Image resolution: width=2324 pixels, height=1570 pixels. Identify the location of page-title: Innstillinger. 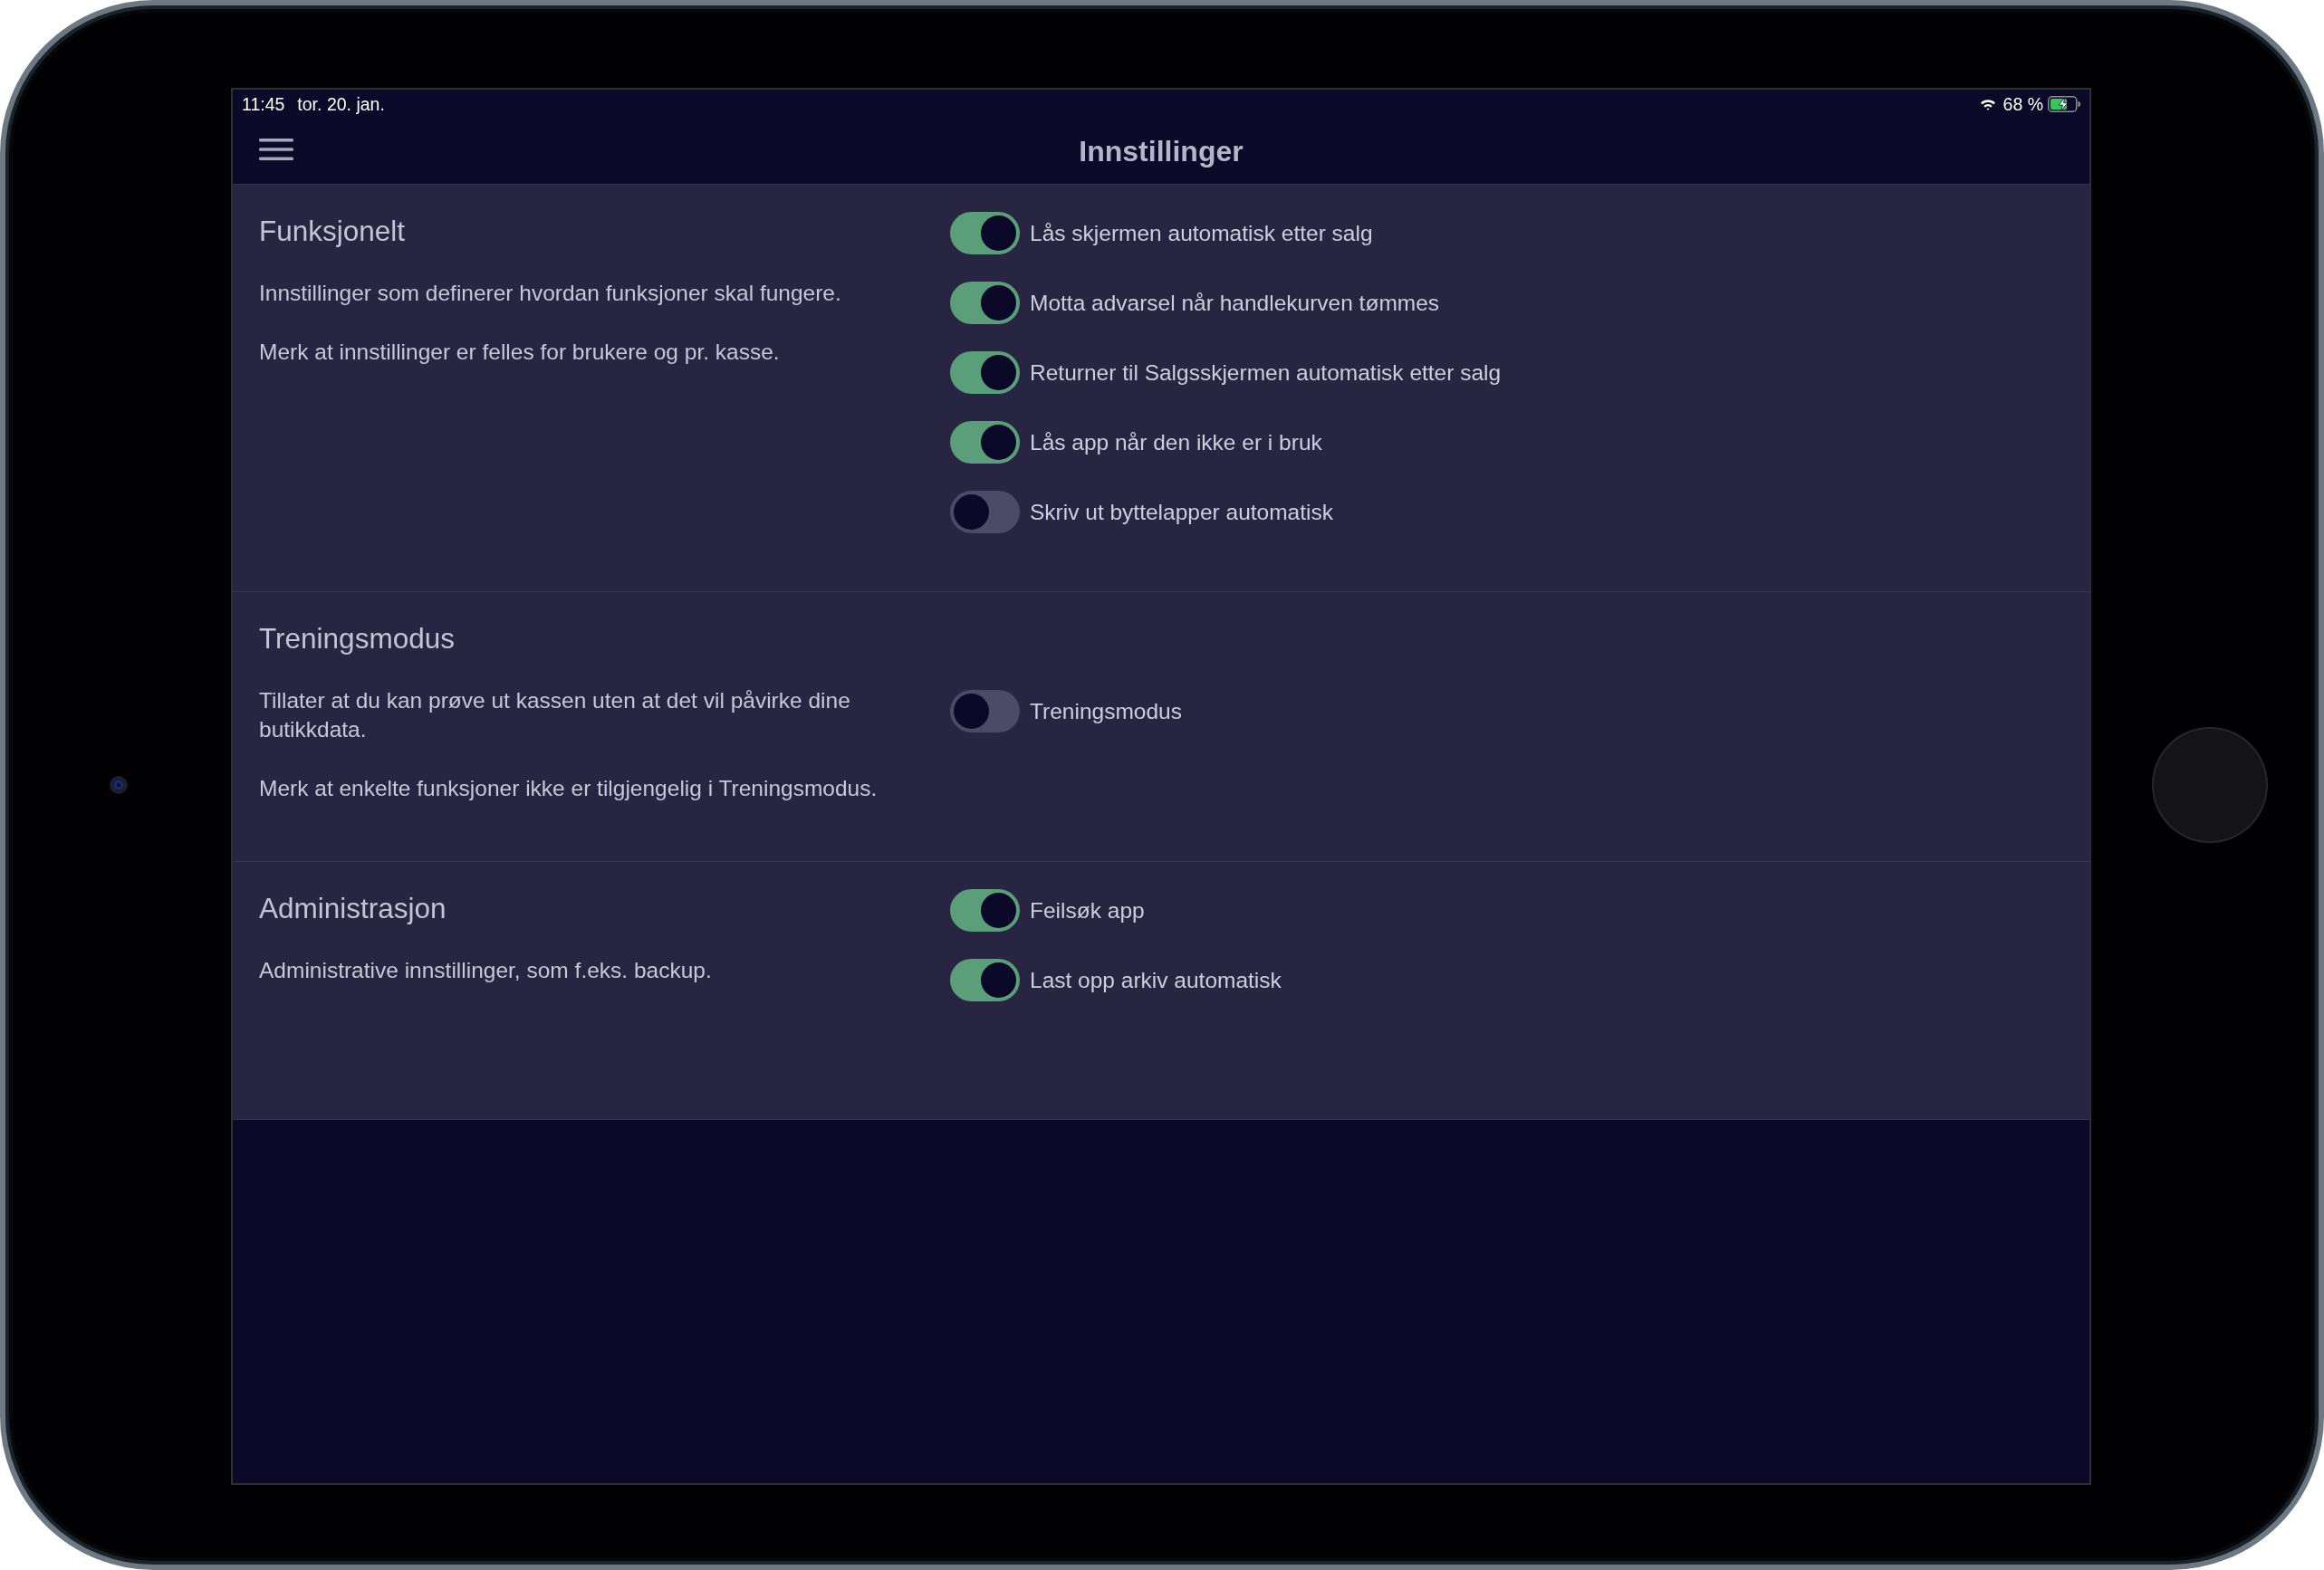
(1161, 151).